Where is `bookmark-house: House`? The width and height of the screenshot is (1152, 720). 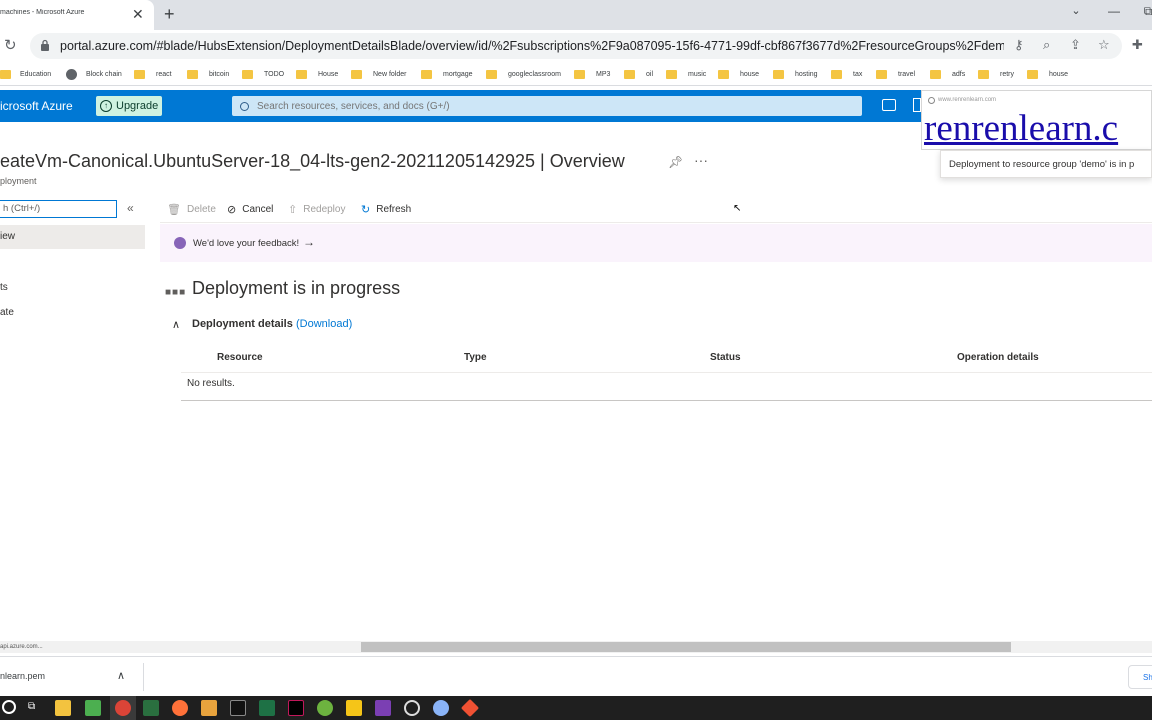 bookmark-house: House is located at coordinates (317, 74).